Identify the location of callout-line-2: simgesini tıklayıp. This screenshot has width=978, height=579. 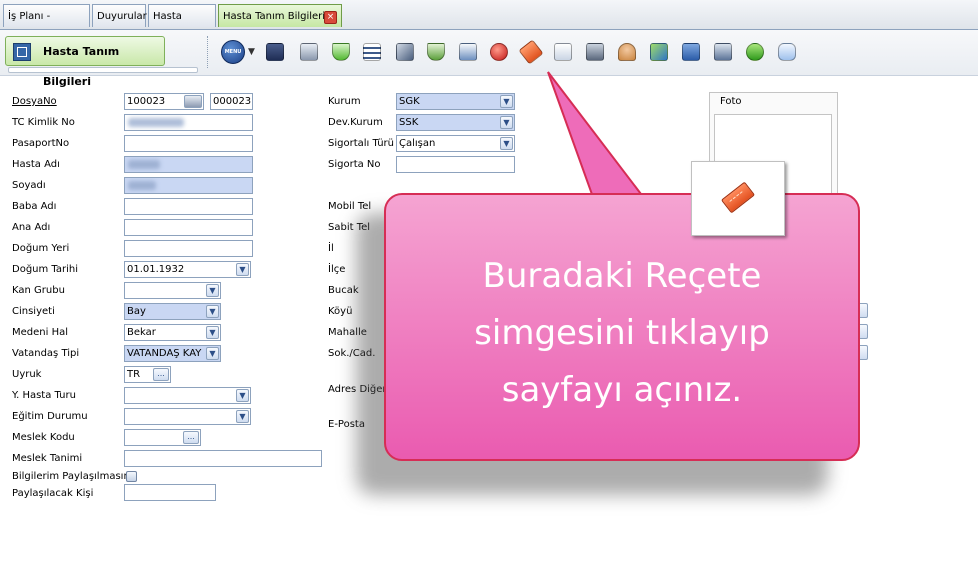
(622, 333).